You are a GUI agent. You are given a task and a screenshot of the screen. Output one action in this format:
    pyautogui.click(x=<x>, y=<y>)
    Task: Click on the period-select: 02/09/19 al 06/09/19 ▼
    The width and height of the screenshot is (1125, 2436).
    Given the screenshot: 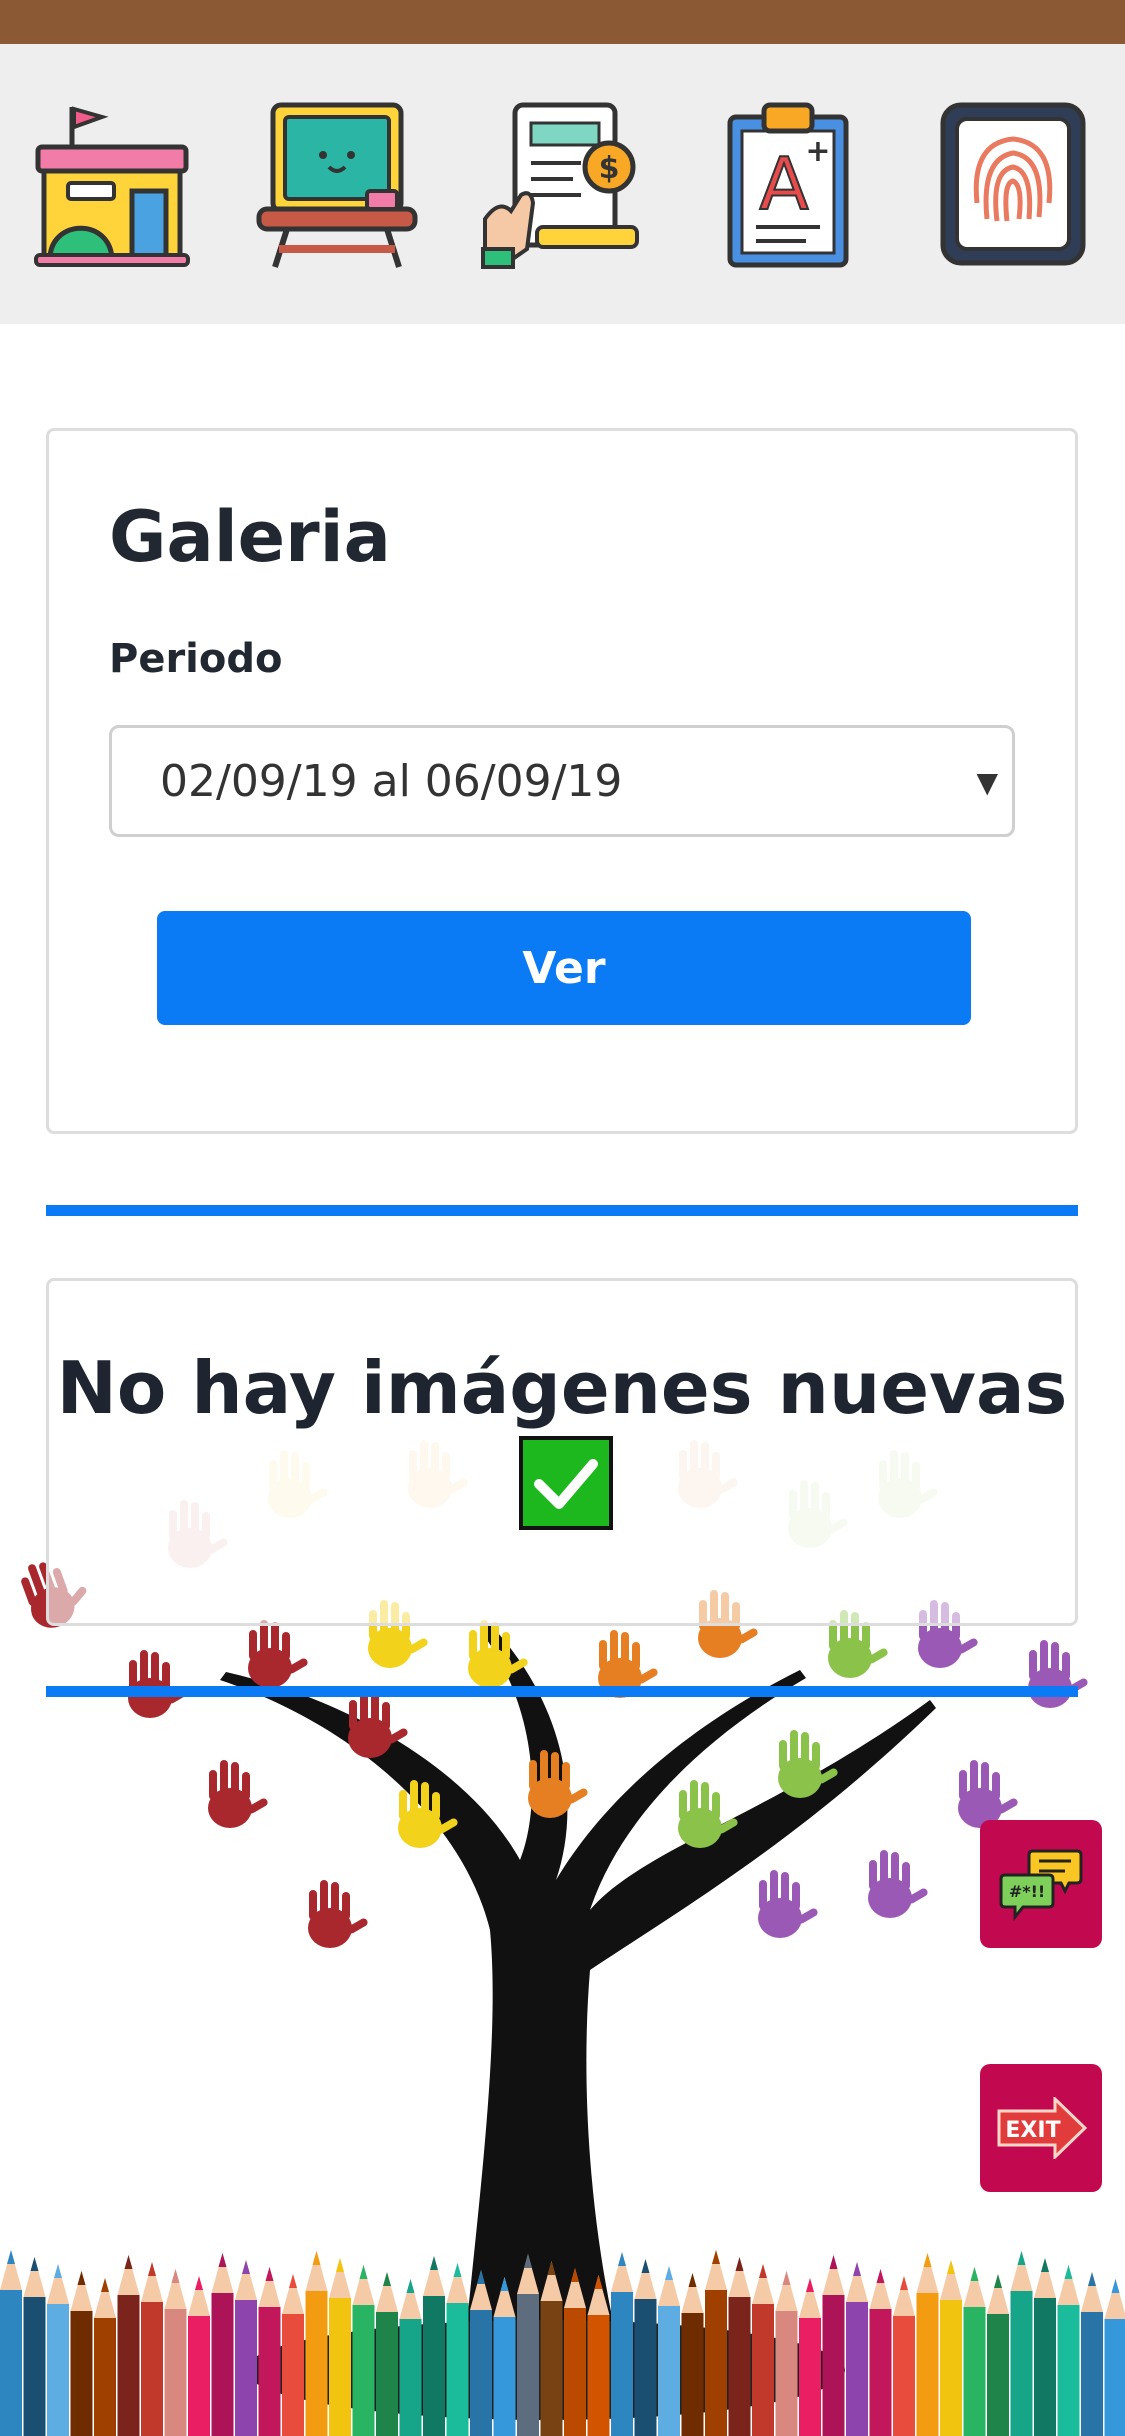 What is the action you would take?
    pyautogui.click(x=562, y=781)
    